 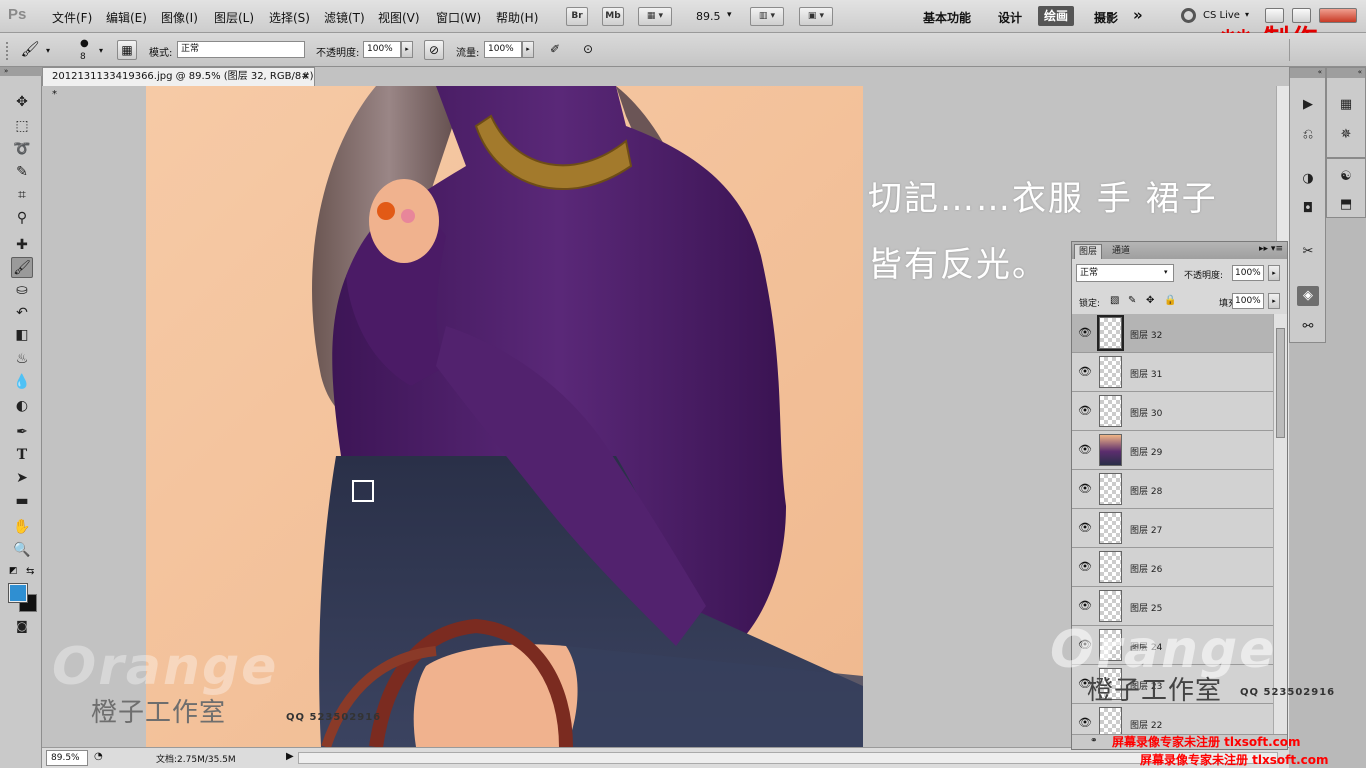 What do you see at coordinates (1170, 300) in the screenshot?
I see `lock-all-icon: 🔒` at bounding box center [1170, 300].